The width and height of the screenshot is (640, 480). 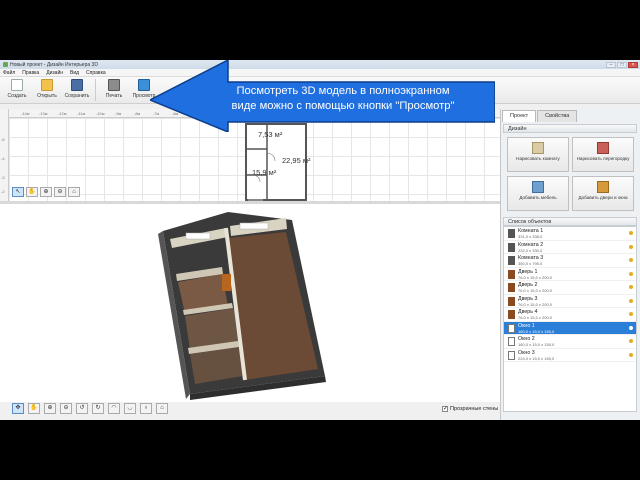 I want to click on object-list-item: Окно 1 160,0 x 15,0 x 150,0, so click(x=570, y=328).